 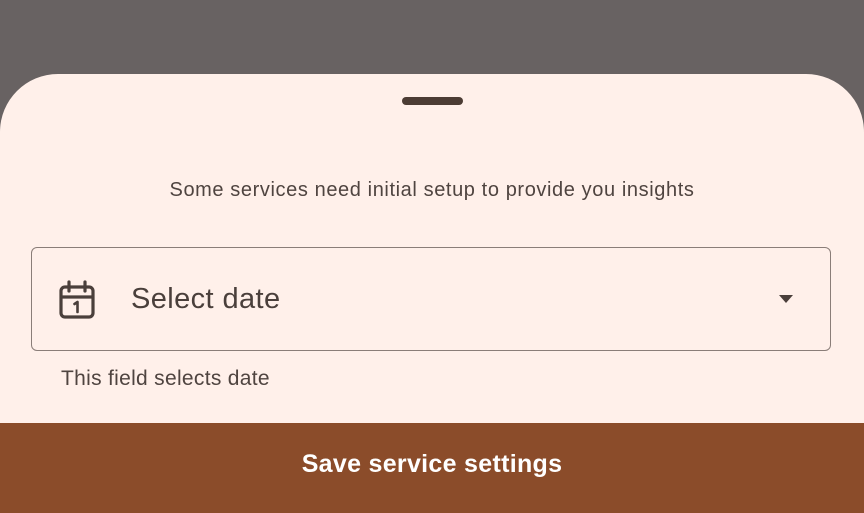 What do you see at coordinates (206, 299) in the screenshot?
I see `date-field-value: Select date` at bounding box center [206, 299].